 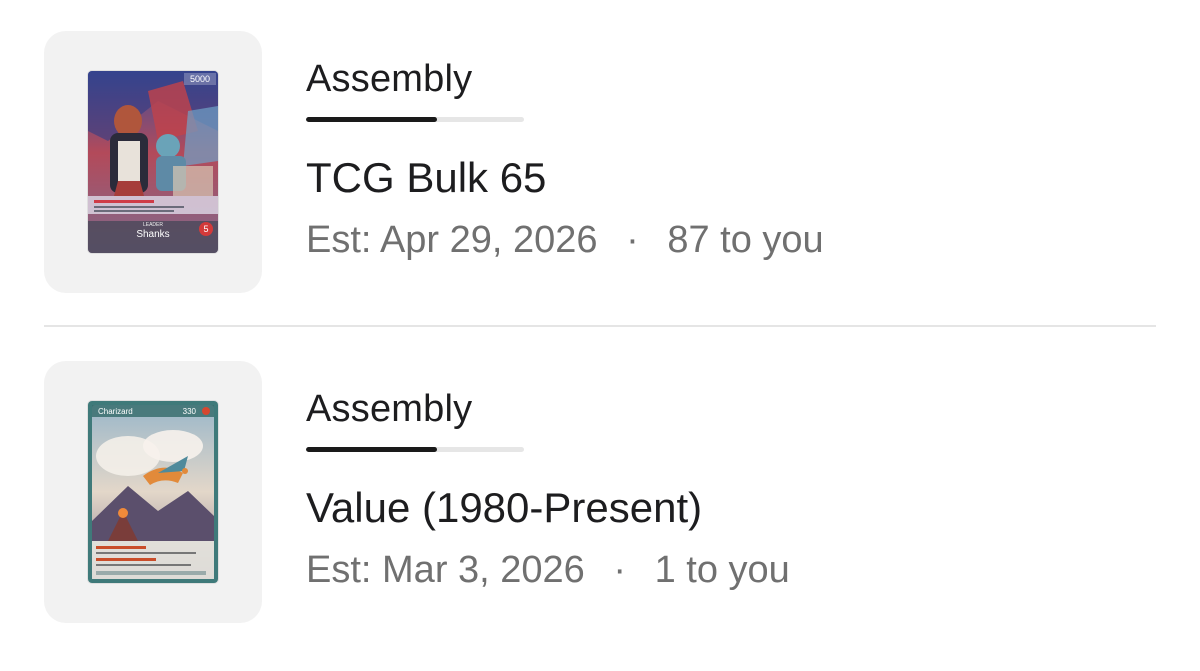 What do you see at coordinates (504, 507) in the screenshot?
I see `order-title: Value (1980-Present)` at bounding box center [504, 507].